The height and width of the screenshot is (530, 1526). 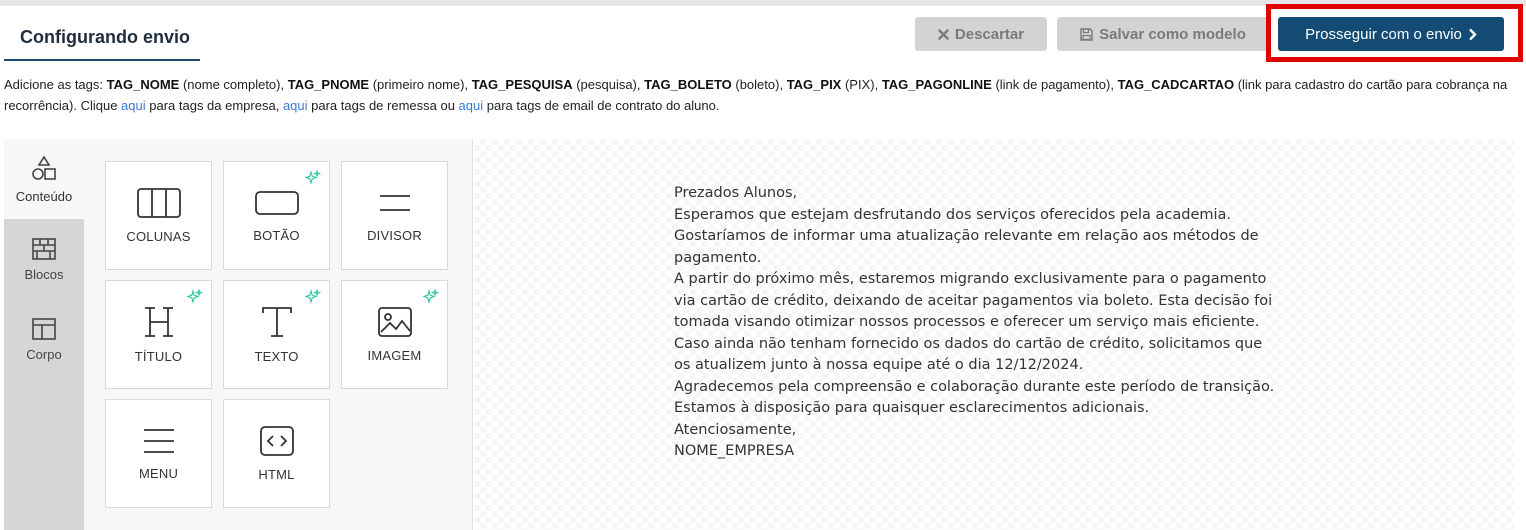 I want to click on image-icon, so click(x=394, y=322).